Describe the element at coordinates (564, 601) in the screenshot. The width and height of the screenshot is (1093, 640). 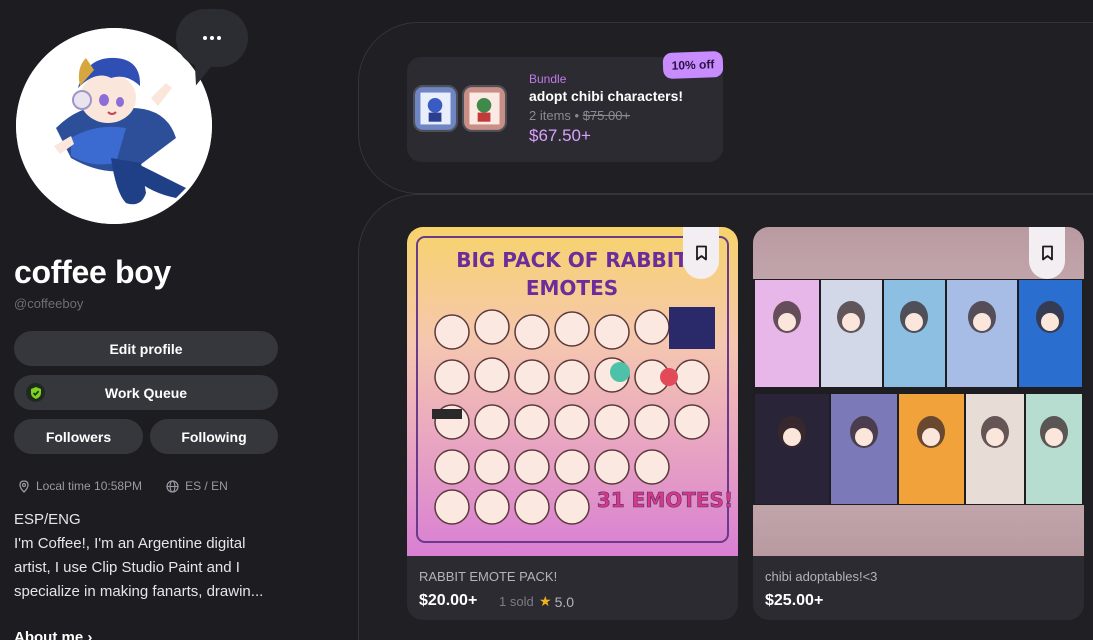
I see `rating-value: 5.0` at that location.